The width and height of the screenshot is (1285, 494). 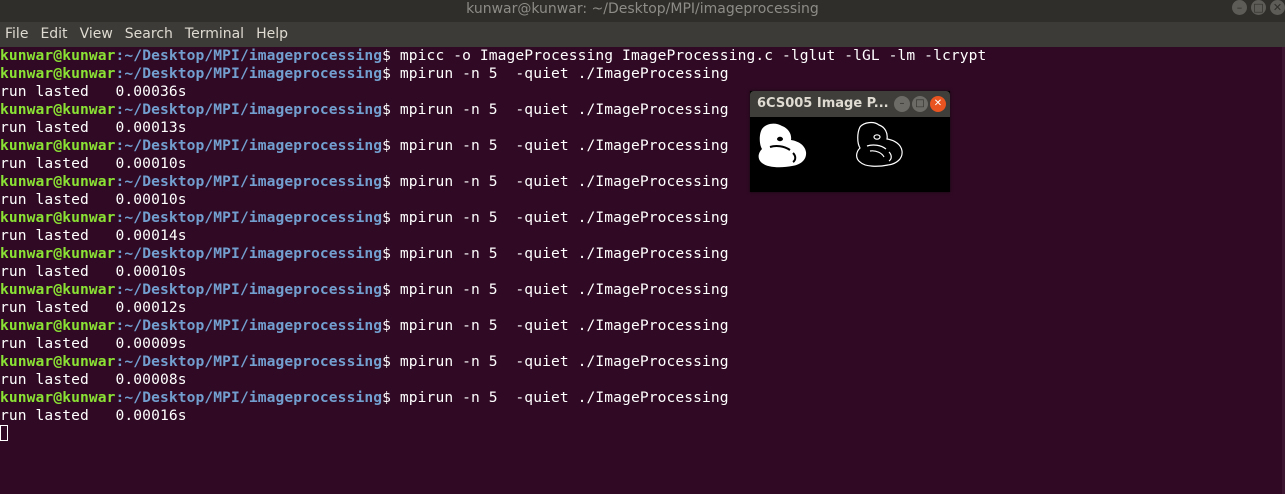 What do you see at coordinates (642, 34) in the screenshot?
I see `menu-bar: File Edit View Search Terminal Help` at bounding box center [642, 34].